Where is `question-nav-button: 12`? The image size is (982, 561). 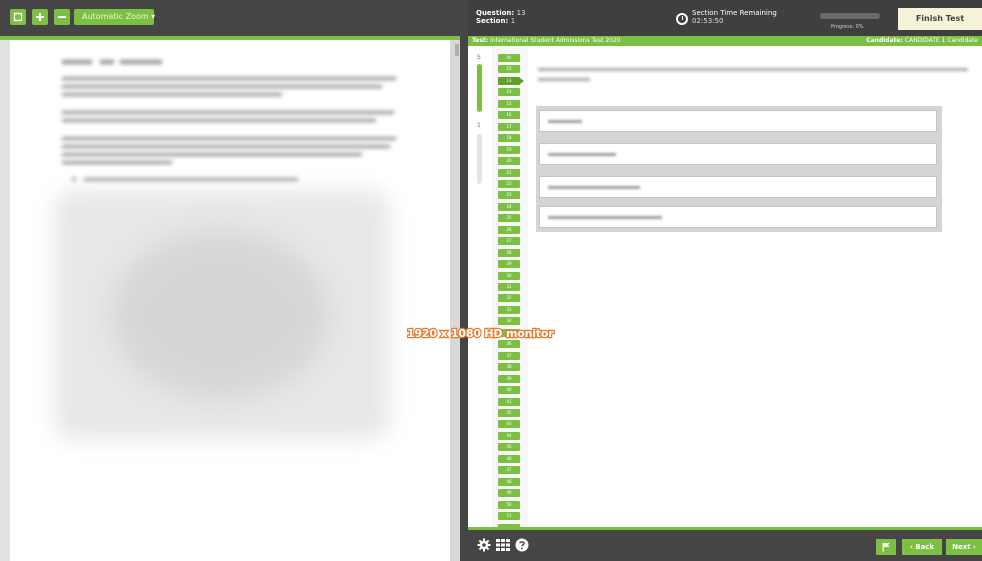 question-nav-button: 12 is located at coordinates (509, 69).